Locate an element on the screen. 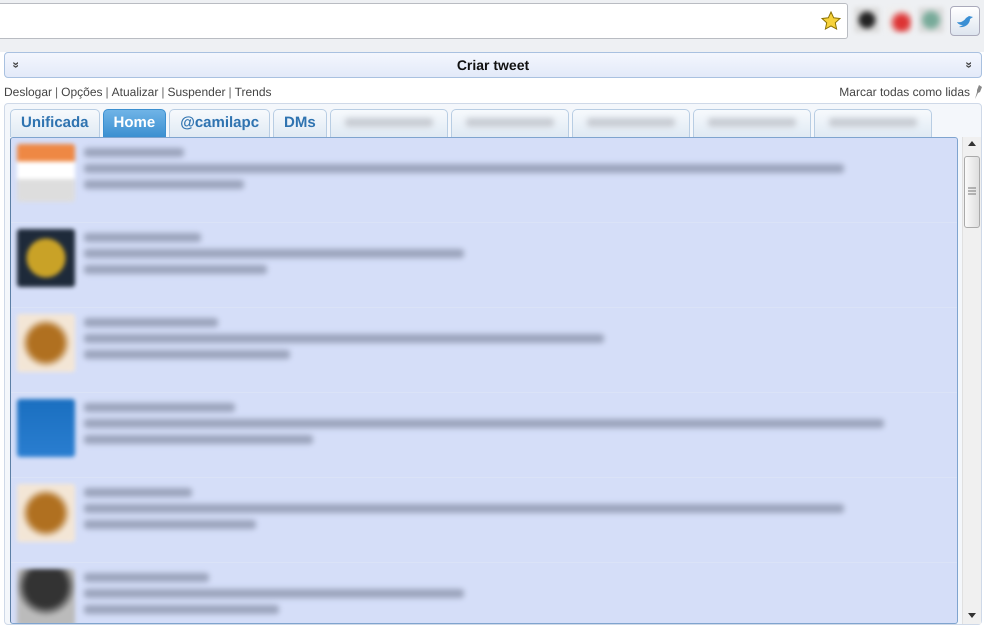 The height and width of the screenshot is (638, 984). tab: @camilapc is located at coordinates (219, 123).